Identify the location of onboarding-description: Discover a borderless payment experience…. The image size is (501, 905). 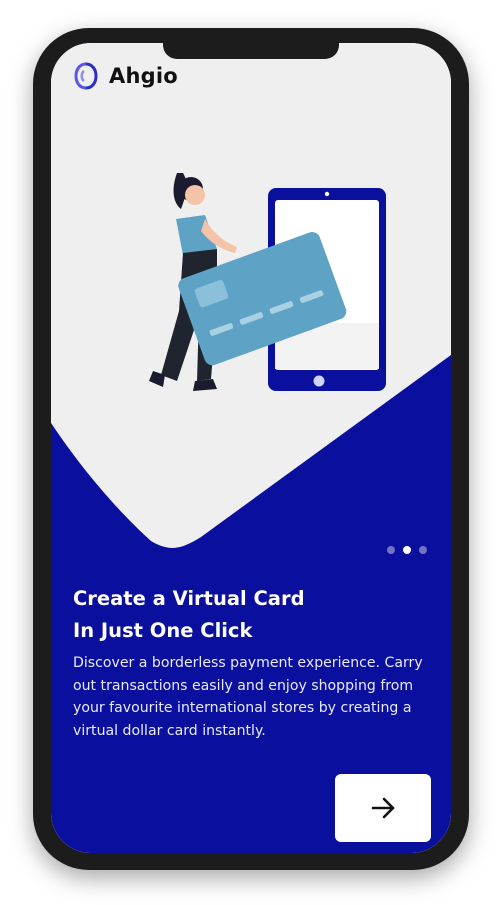
(248, 697).